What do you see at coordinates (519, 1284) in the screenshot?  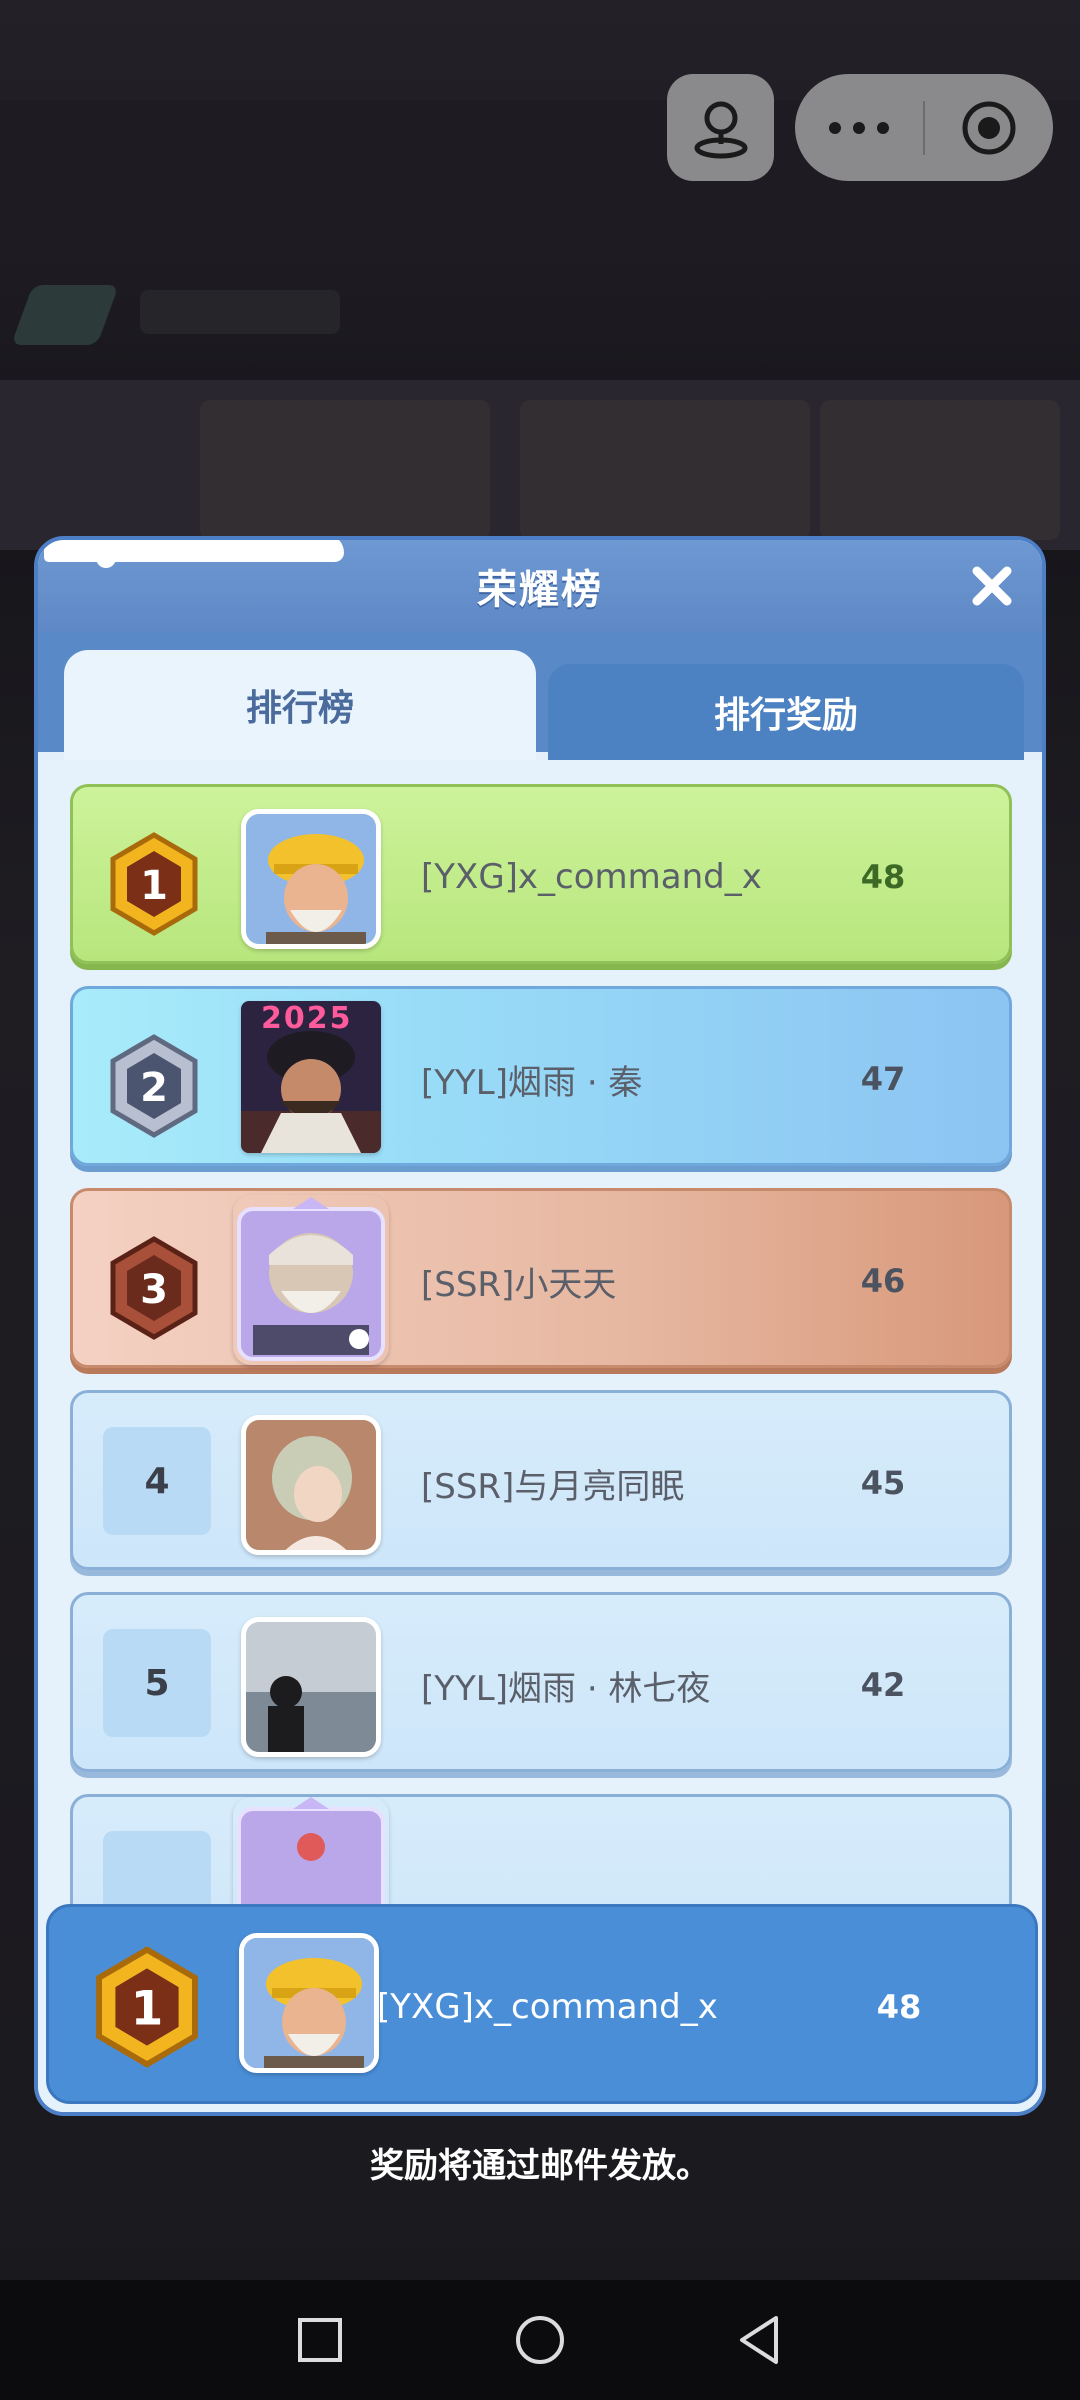 I see `player-name: [SSR]小天天` at bounding box center [519, 1284].